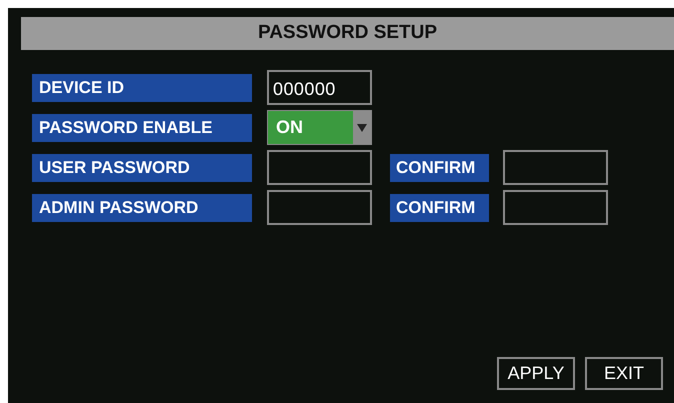 This screenshot has height=403, width=674. What do you see at coordinates (536, 373) in the screenshot?
I see `action-button: APPLY` at bounding box center [536, 373].